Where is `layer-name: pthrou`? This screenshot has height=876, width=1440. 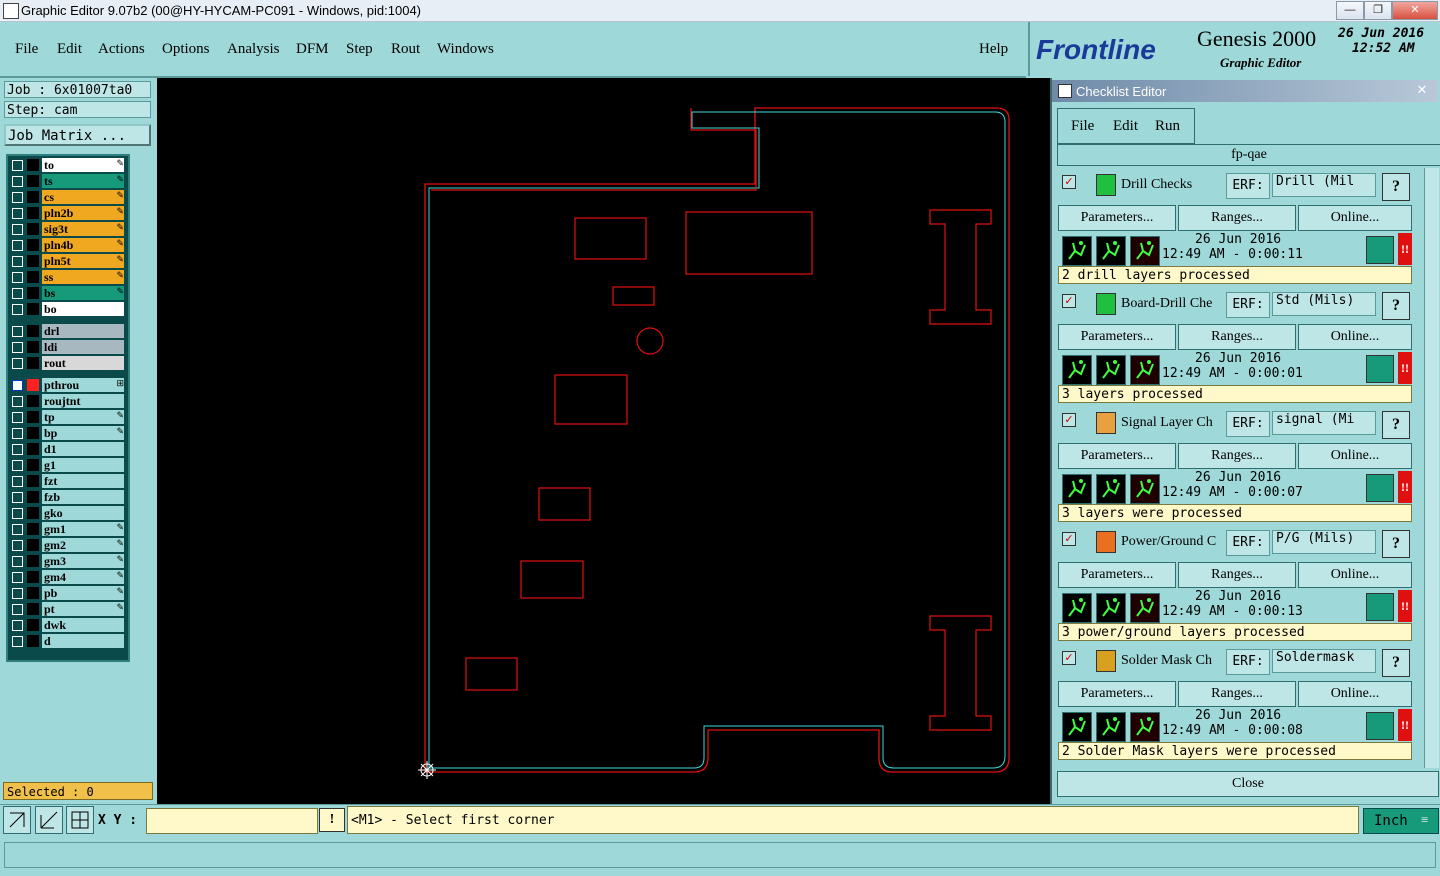
layer-name: pthrou is located at coordinates (83, 385).